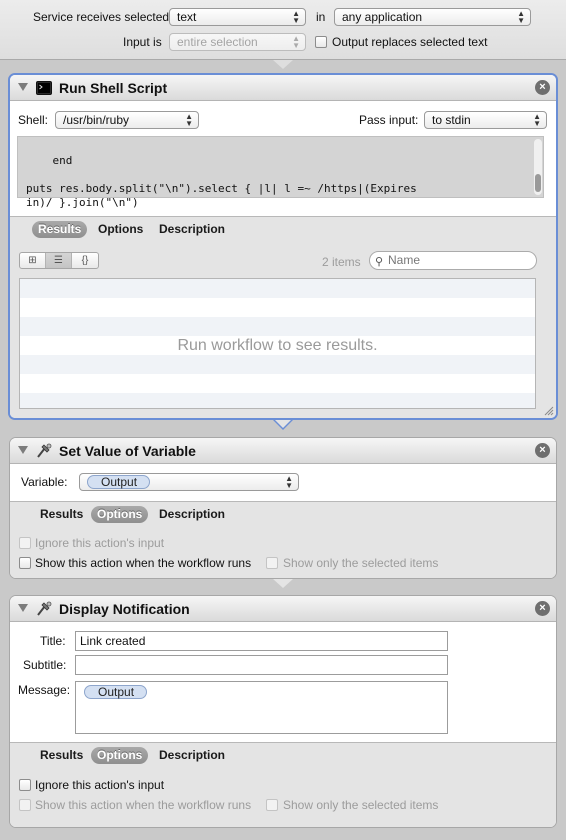 The width and height of the screenshot is (566, 840). Describe the element at coordinates (379, 262) in the screenshot. I see `search-icon: ⚲` at that location.